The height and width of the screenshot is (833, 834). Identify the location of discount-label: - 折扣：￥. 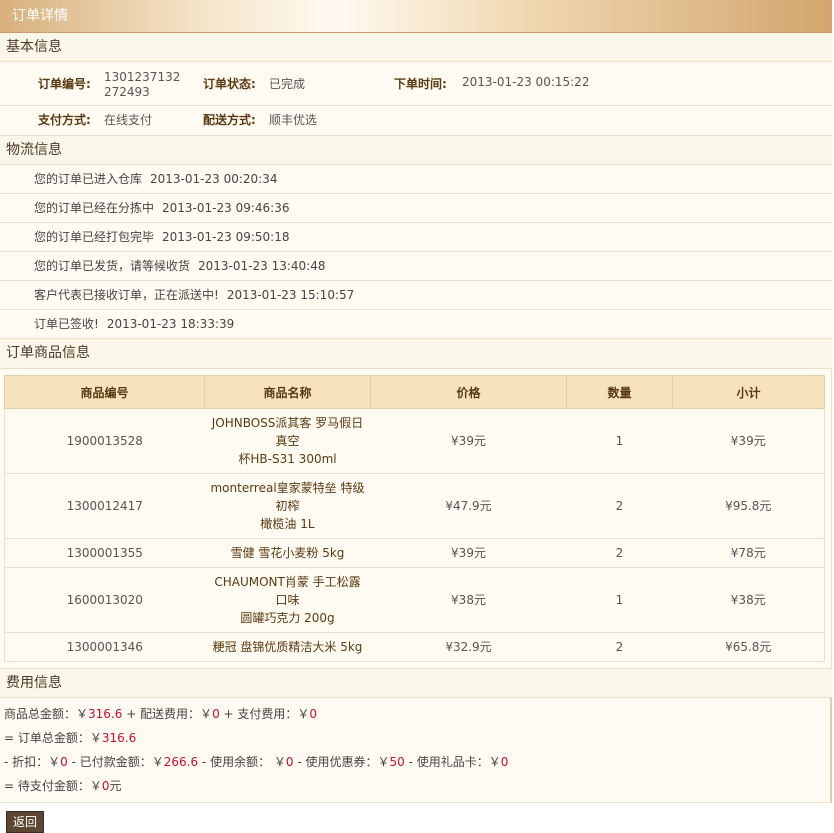
(32, 762).